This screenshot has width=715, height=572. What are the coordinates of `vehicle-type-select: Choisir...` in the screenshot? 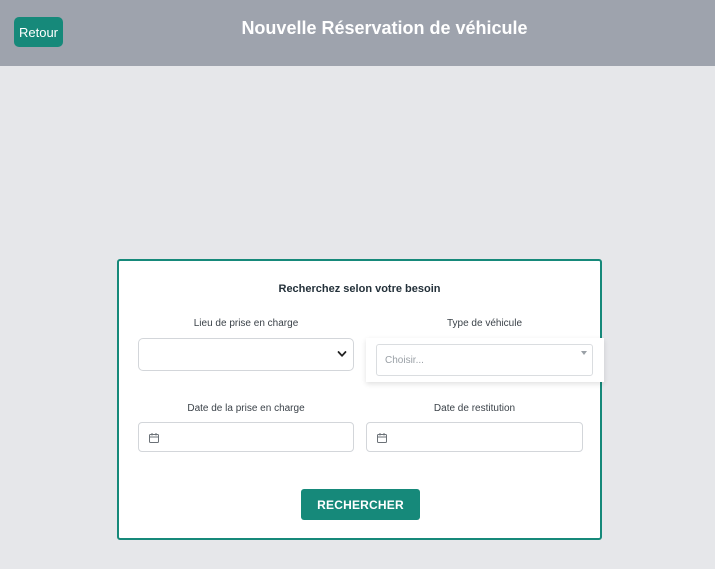 It's located at (484, 360).